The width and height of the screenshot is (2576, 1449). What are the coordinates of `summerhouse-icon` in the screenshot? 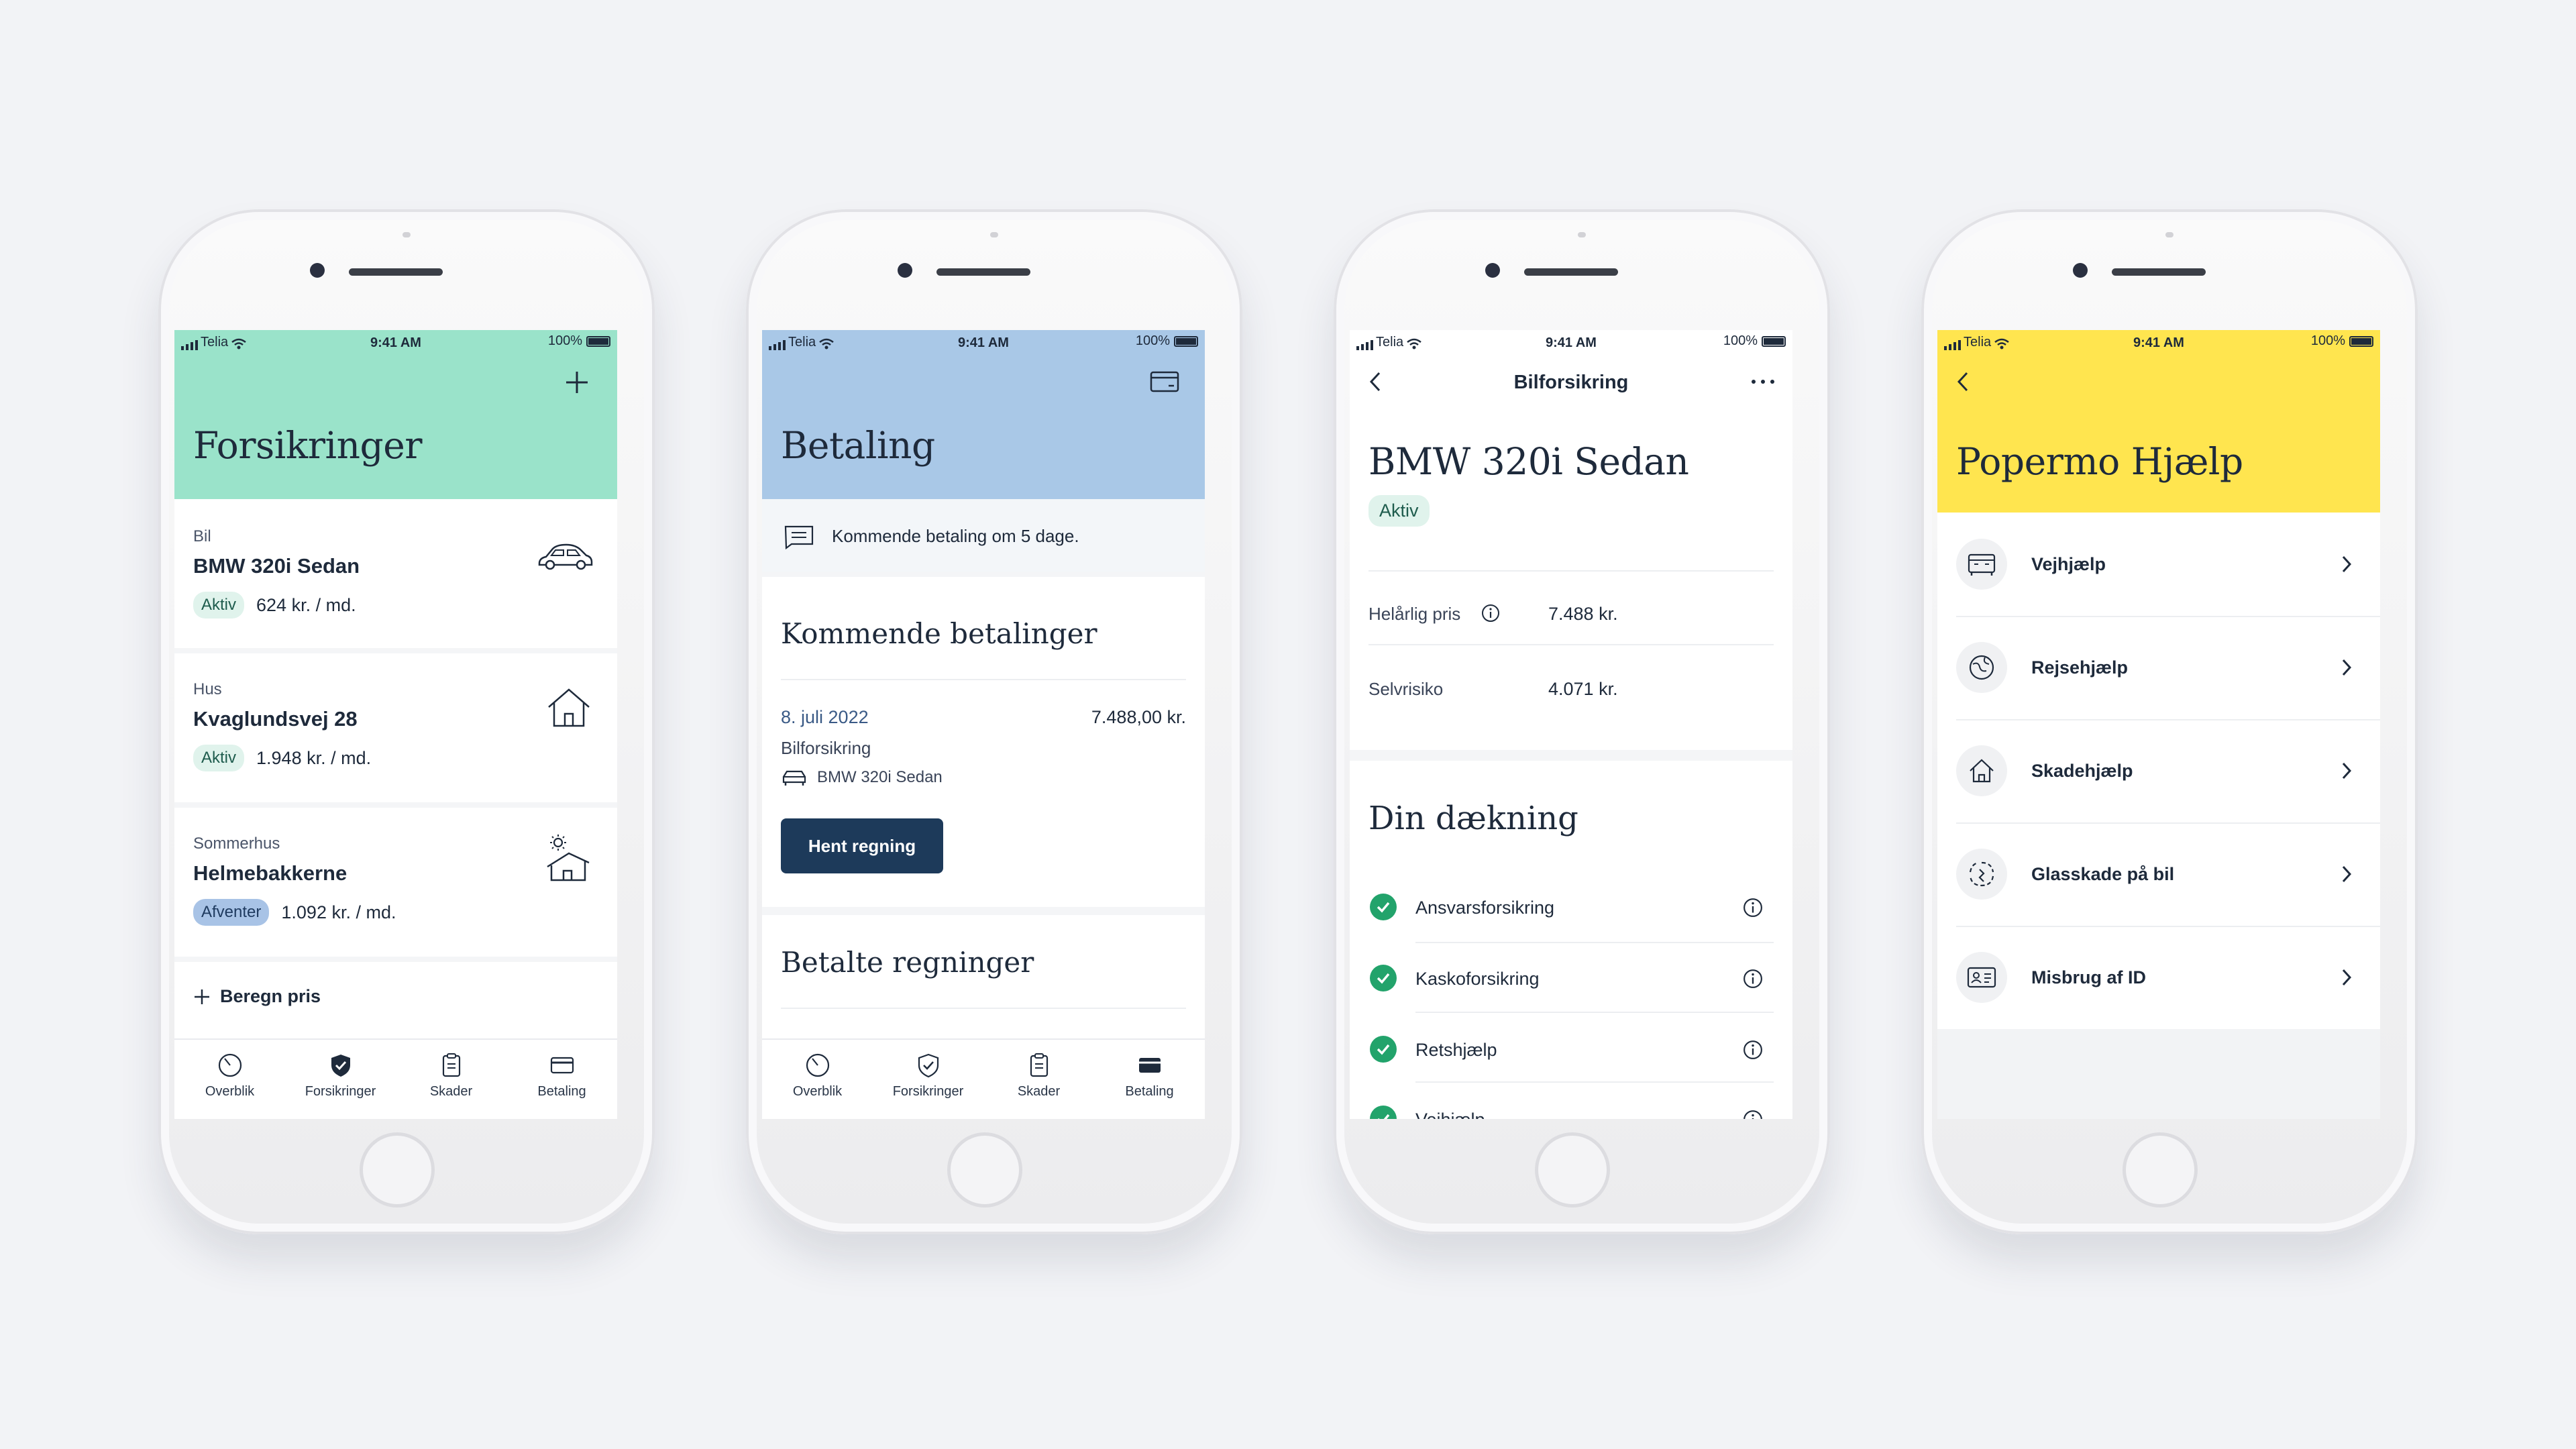 It's located at (568, 858).